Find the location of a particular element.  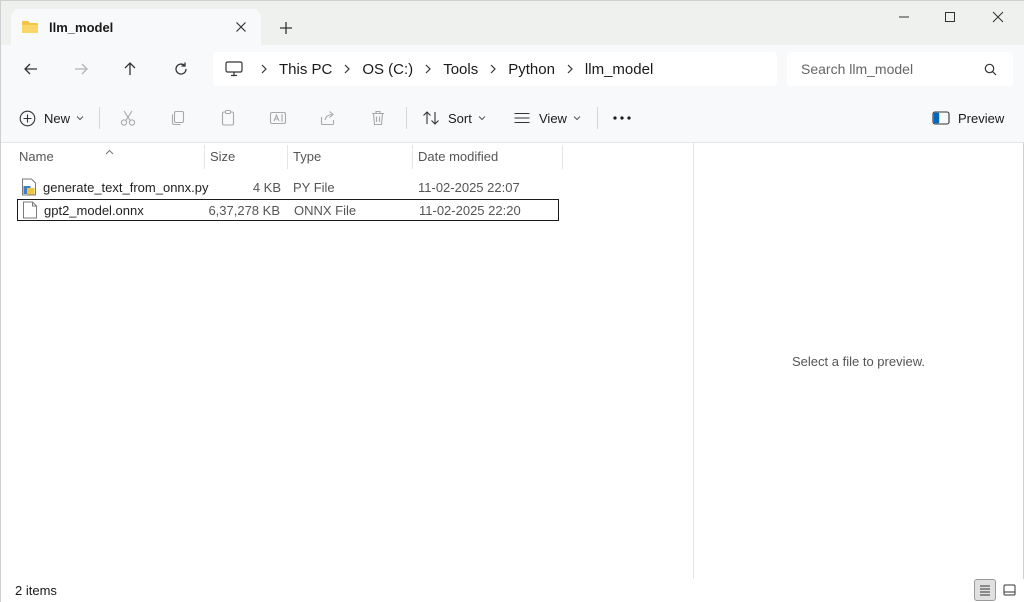

more-options-button is located at coordinates (622, 118).